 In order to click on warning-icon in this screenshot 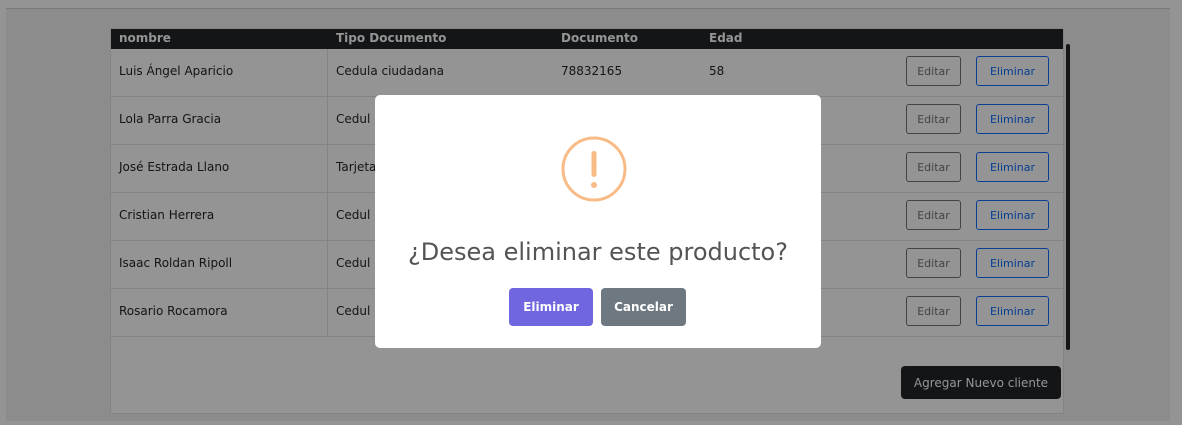, I will do `click(594, 169)`.